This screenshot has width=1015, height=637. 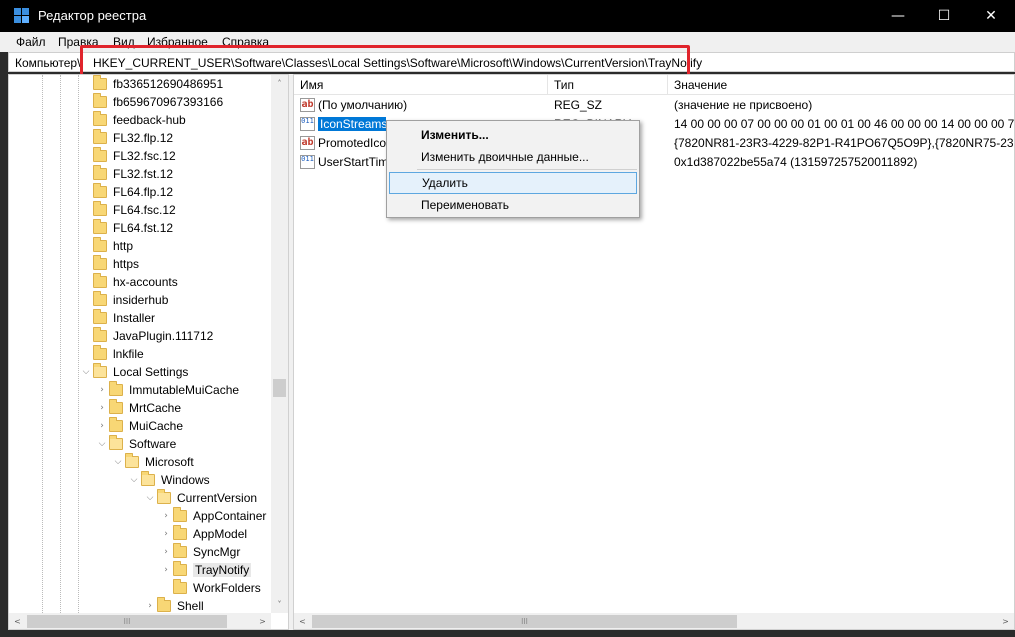 What do you see at coordinates (151, 372) in the screenshot?
I see `tree-item-label: Local Settings` at bounding box center [151, 372].